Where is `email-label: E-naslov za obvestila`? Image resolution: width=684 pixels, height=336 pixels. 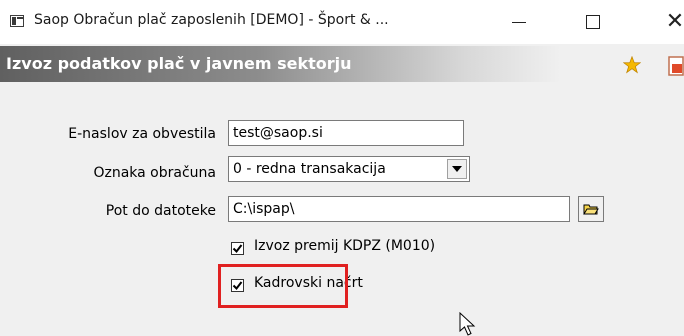 email-label: E-naslov za obvestila is located at coordinates (142, 134).